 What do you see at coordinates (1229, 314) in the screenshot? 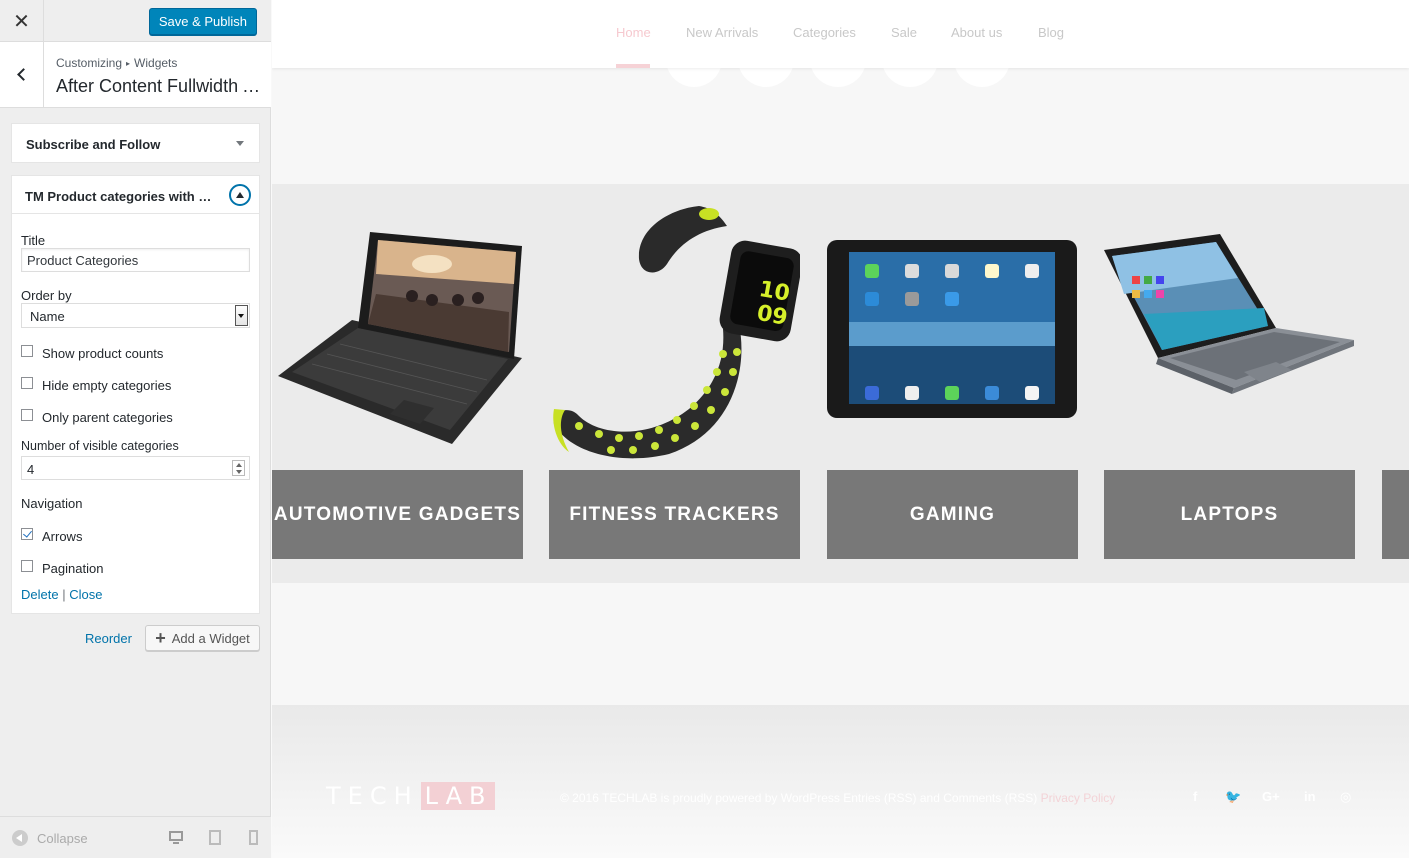
I see `laptop-image` at bounding box center [1229, 314].